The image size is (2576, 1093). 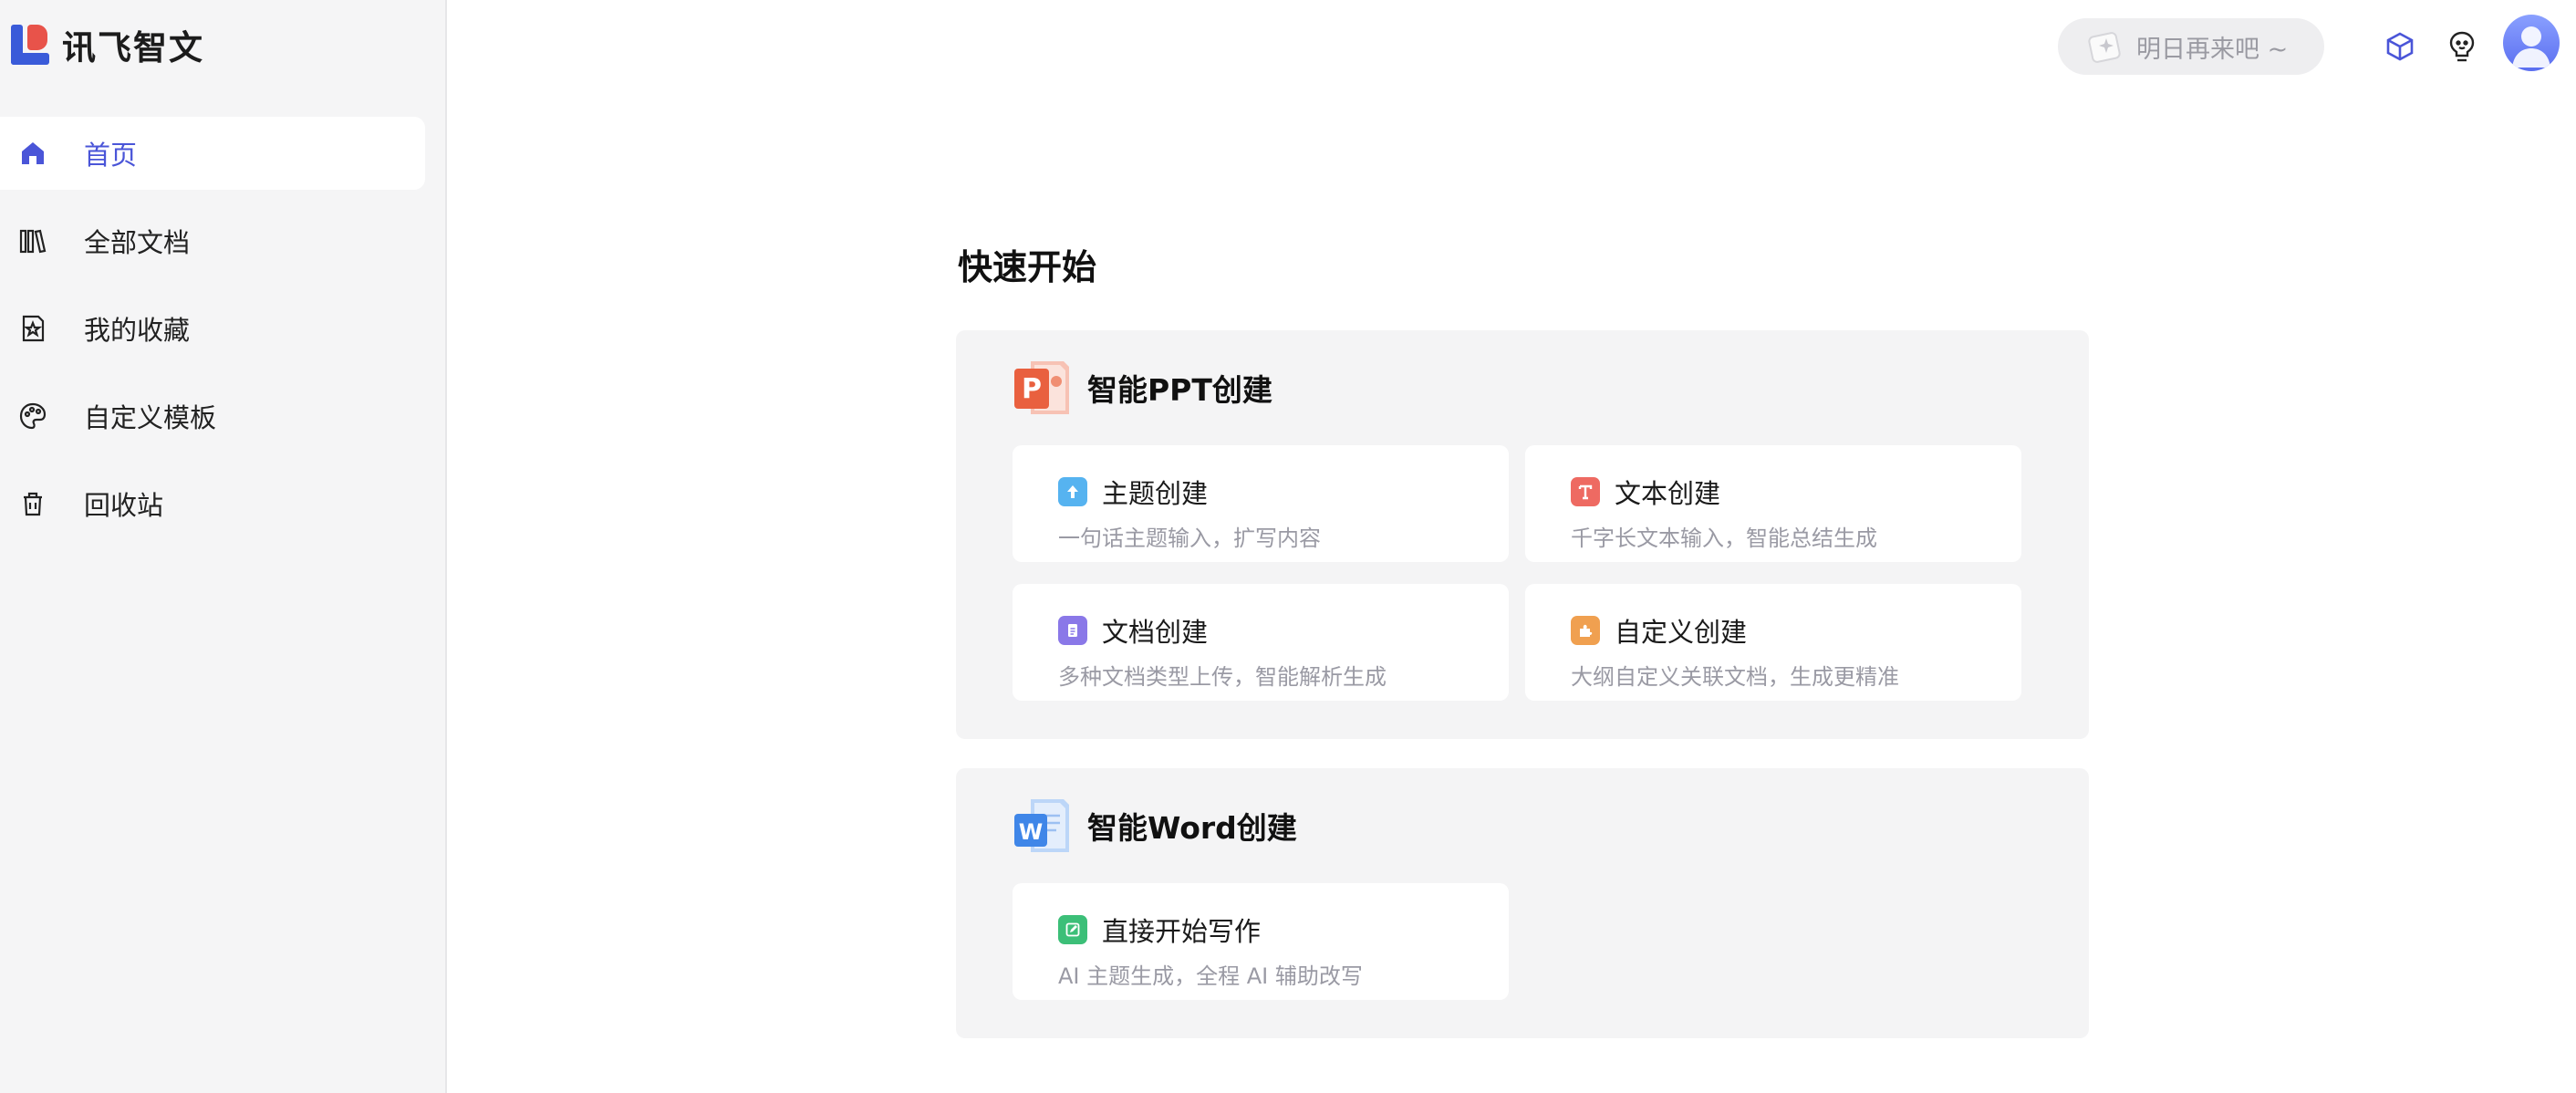 What do you see at coordinates (32, 416) in the screenshot?
I see `palette-icon` at bounding box center [32, 416].